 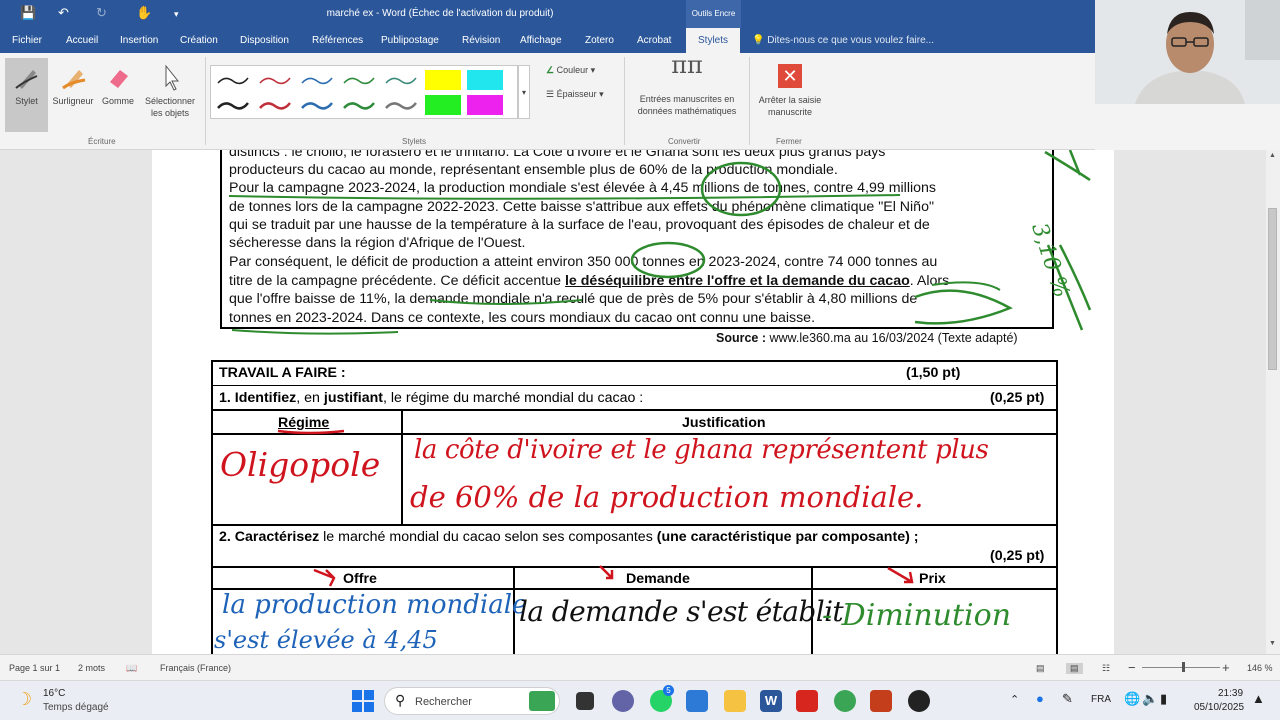 What do you see at coordinates (1226, 667) in the screenshot?
I see `zoom-in-button: +` at bounding box center [1226, 667].